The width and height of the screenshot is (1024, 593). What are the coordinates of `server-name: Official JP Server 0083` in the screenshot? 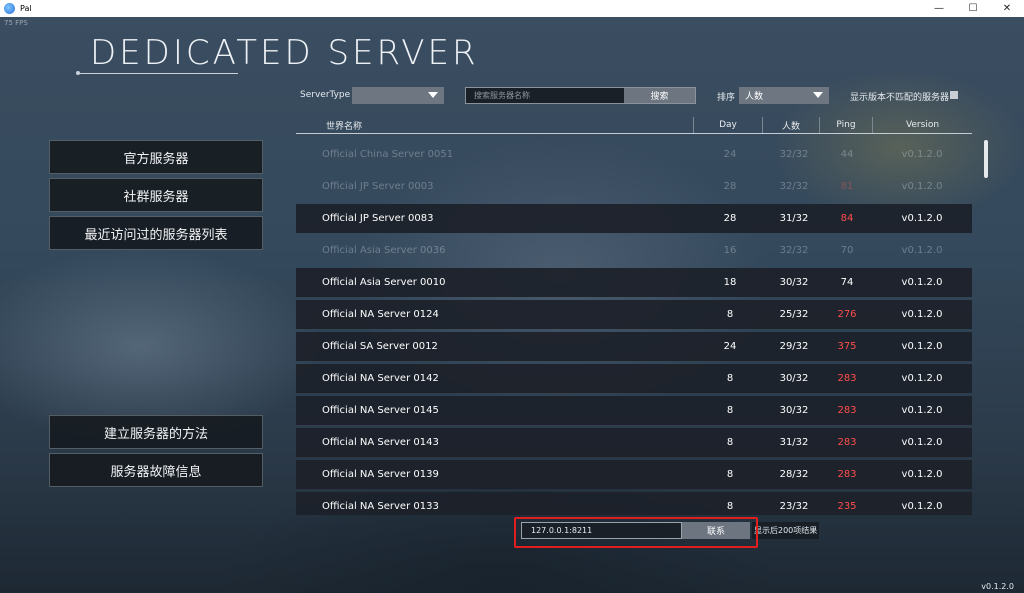 It's located at (378, 218).